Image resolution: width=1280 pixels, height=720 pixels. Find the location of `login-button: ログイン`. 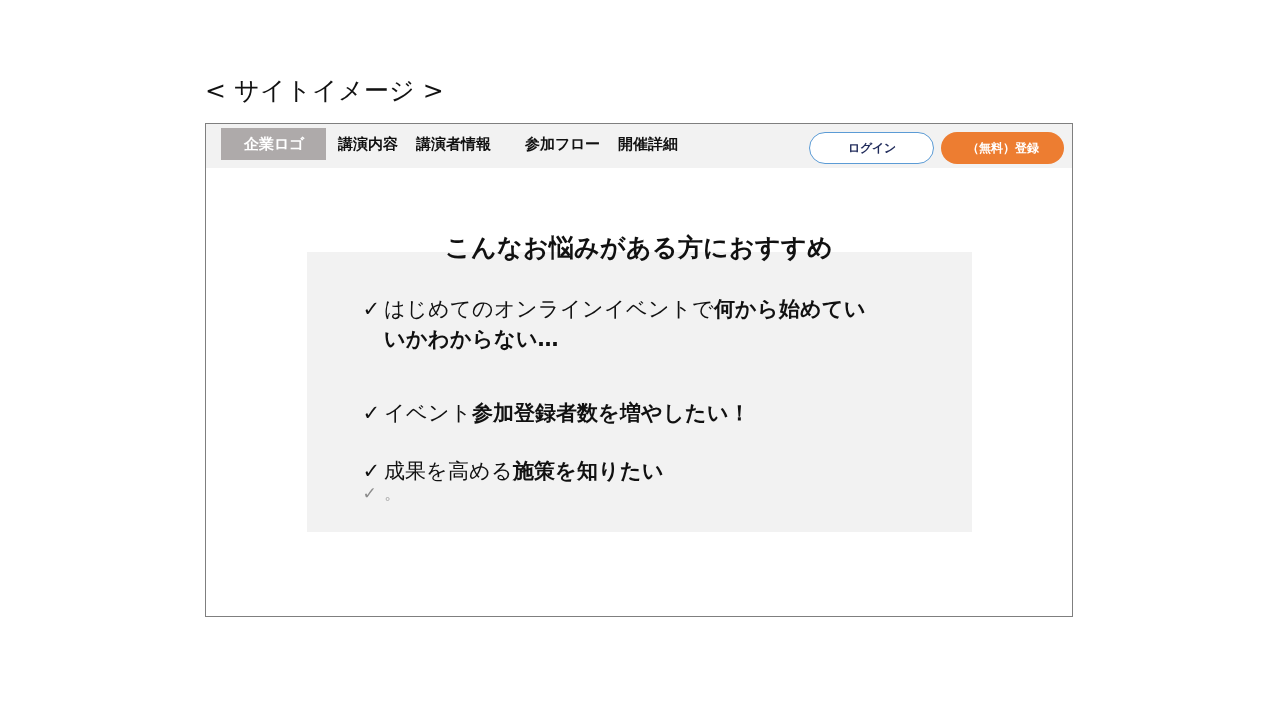

login-button: ログイン is located at coordinates (871, 148).